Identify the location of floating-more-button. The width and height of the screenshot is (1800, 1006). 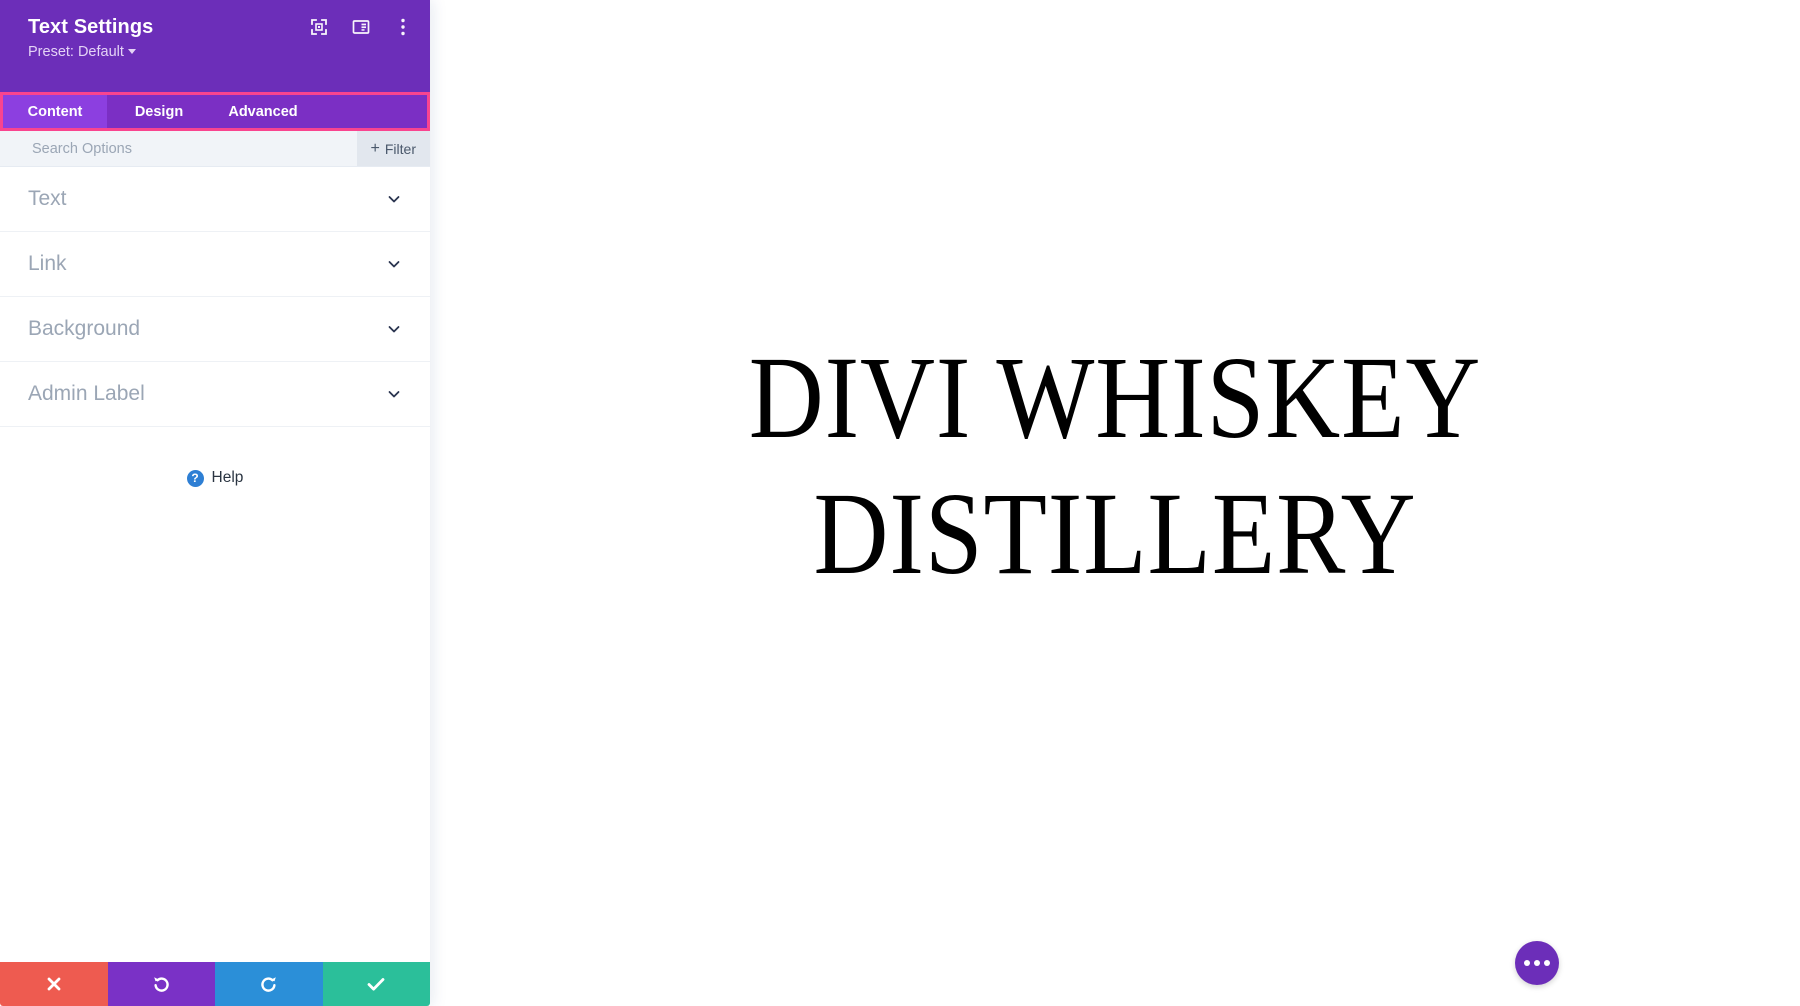
(1537, 963).